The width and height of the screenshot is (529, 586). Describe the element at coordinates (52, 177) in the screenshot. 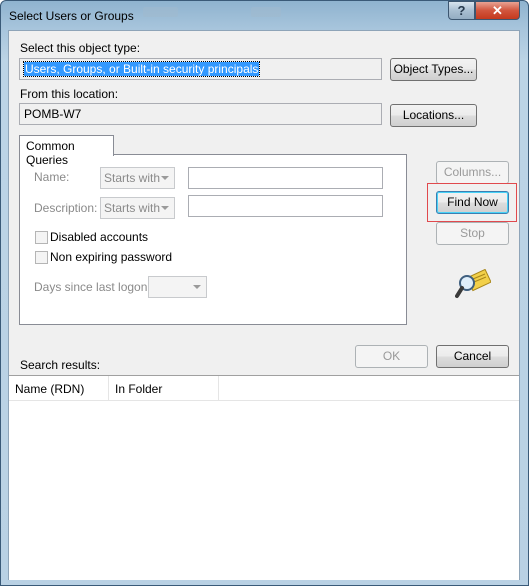

I see `name-label: Name:` at that location.